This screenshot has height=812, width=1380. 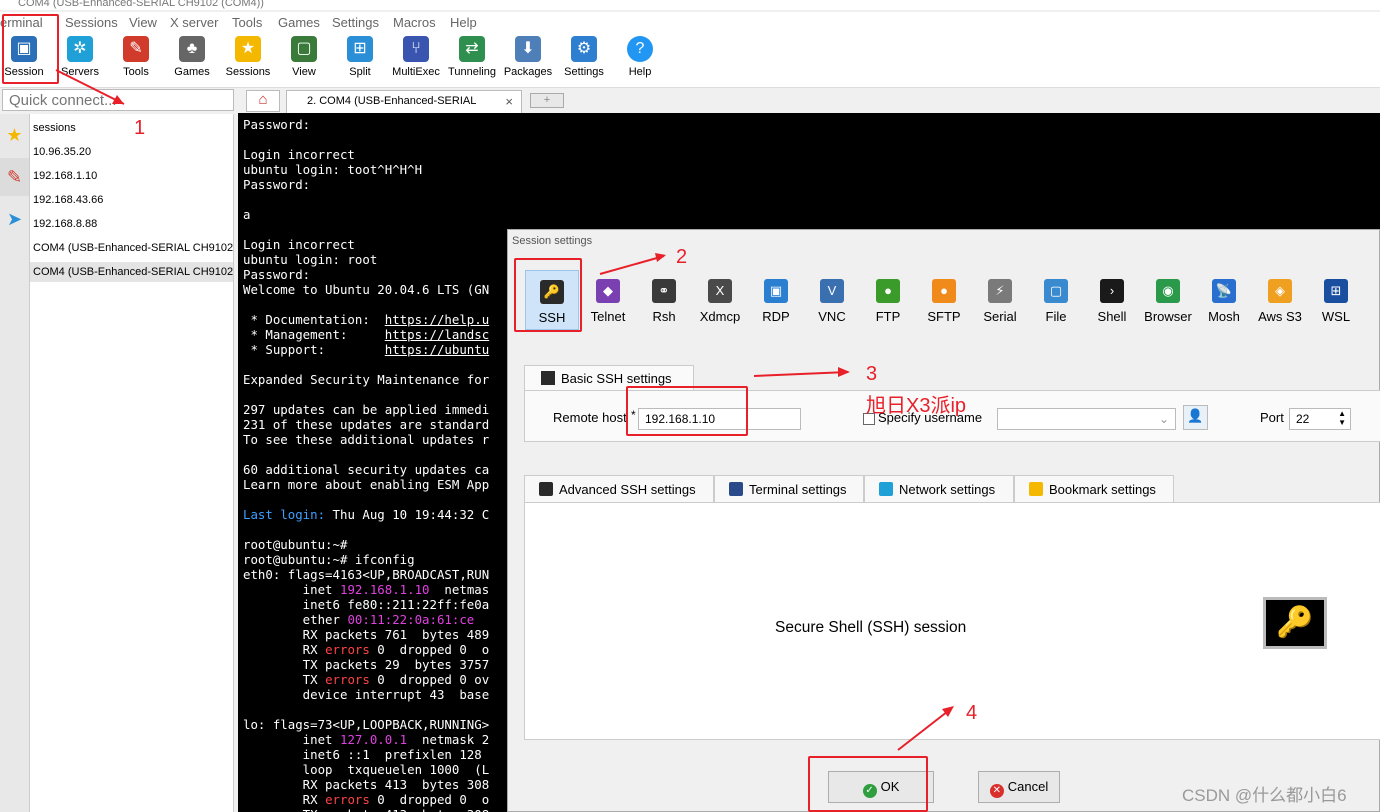 I want to click on user-icon: 👤, so click(x=1195, y=415).